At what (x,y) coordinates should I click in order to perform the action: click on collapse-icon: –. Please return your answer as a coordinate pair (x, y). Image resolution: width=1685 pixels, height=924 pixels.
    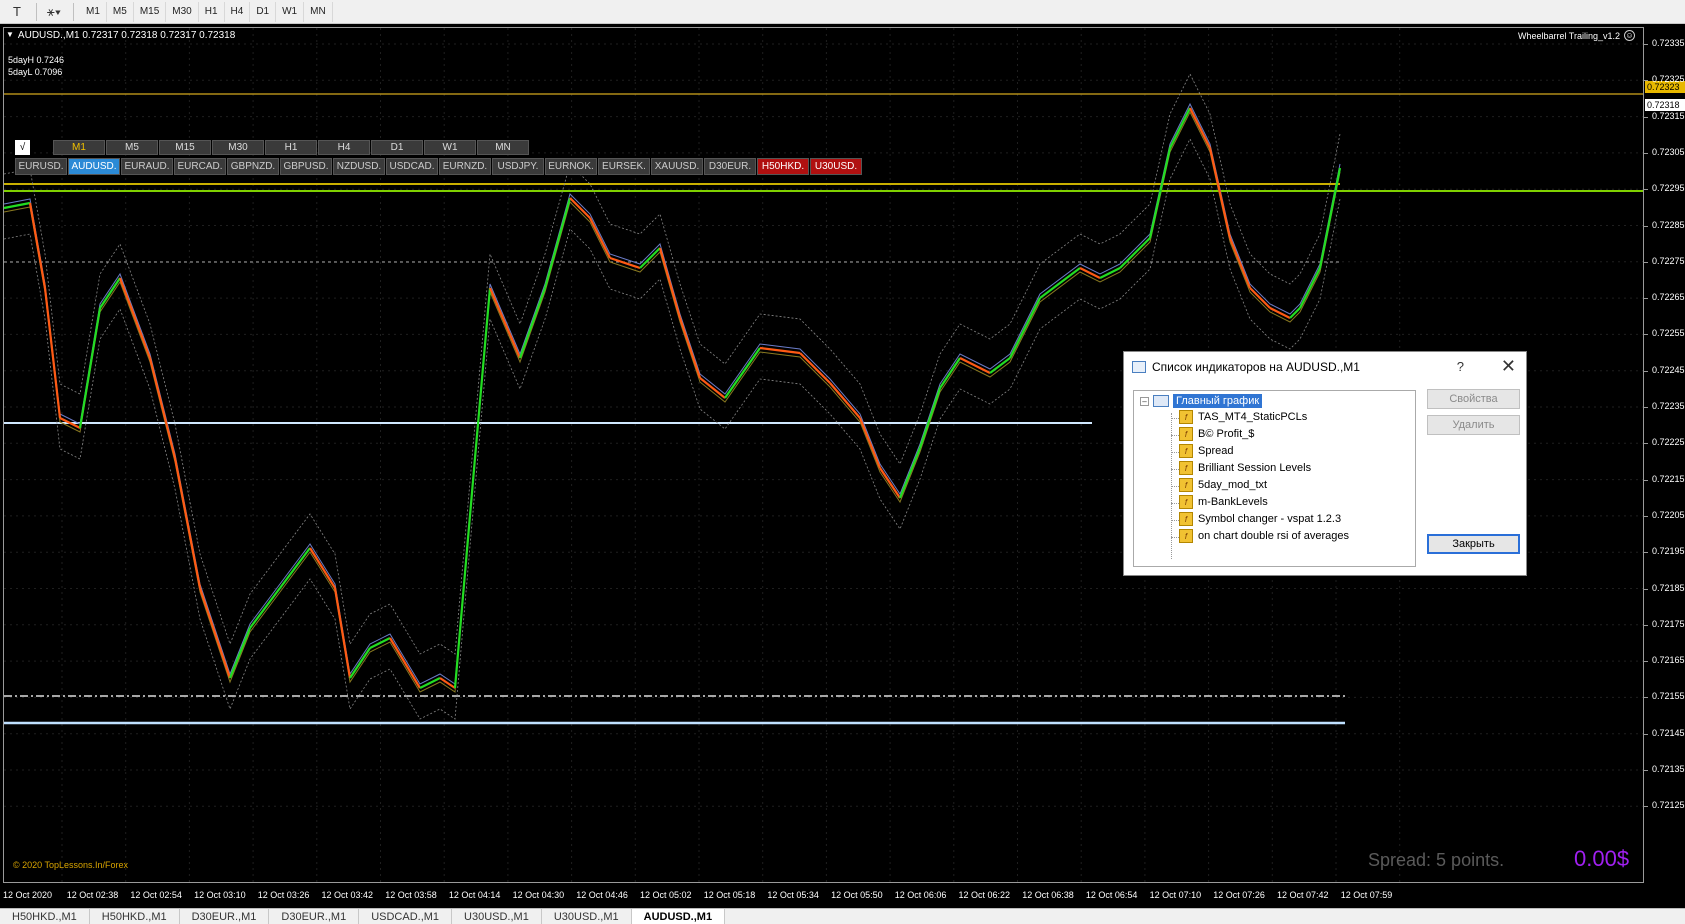
    Looking at the image, I should click on (1144, 401).